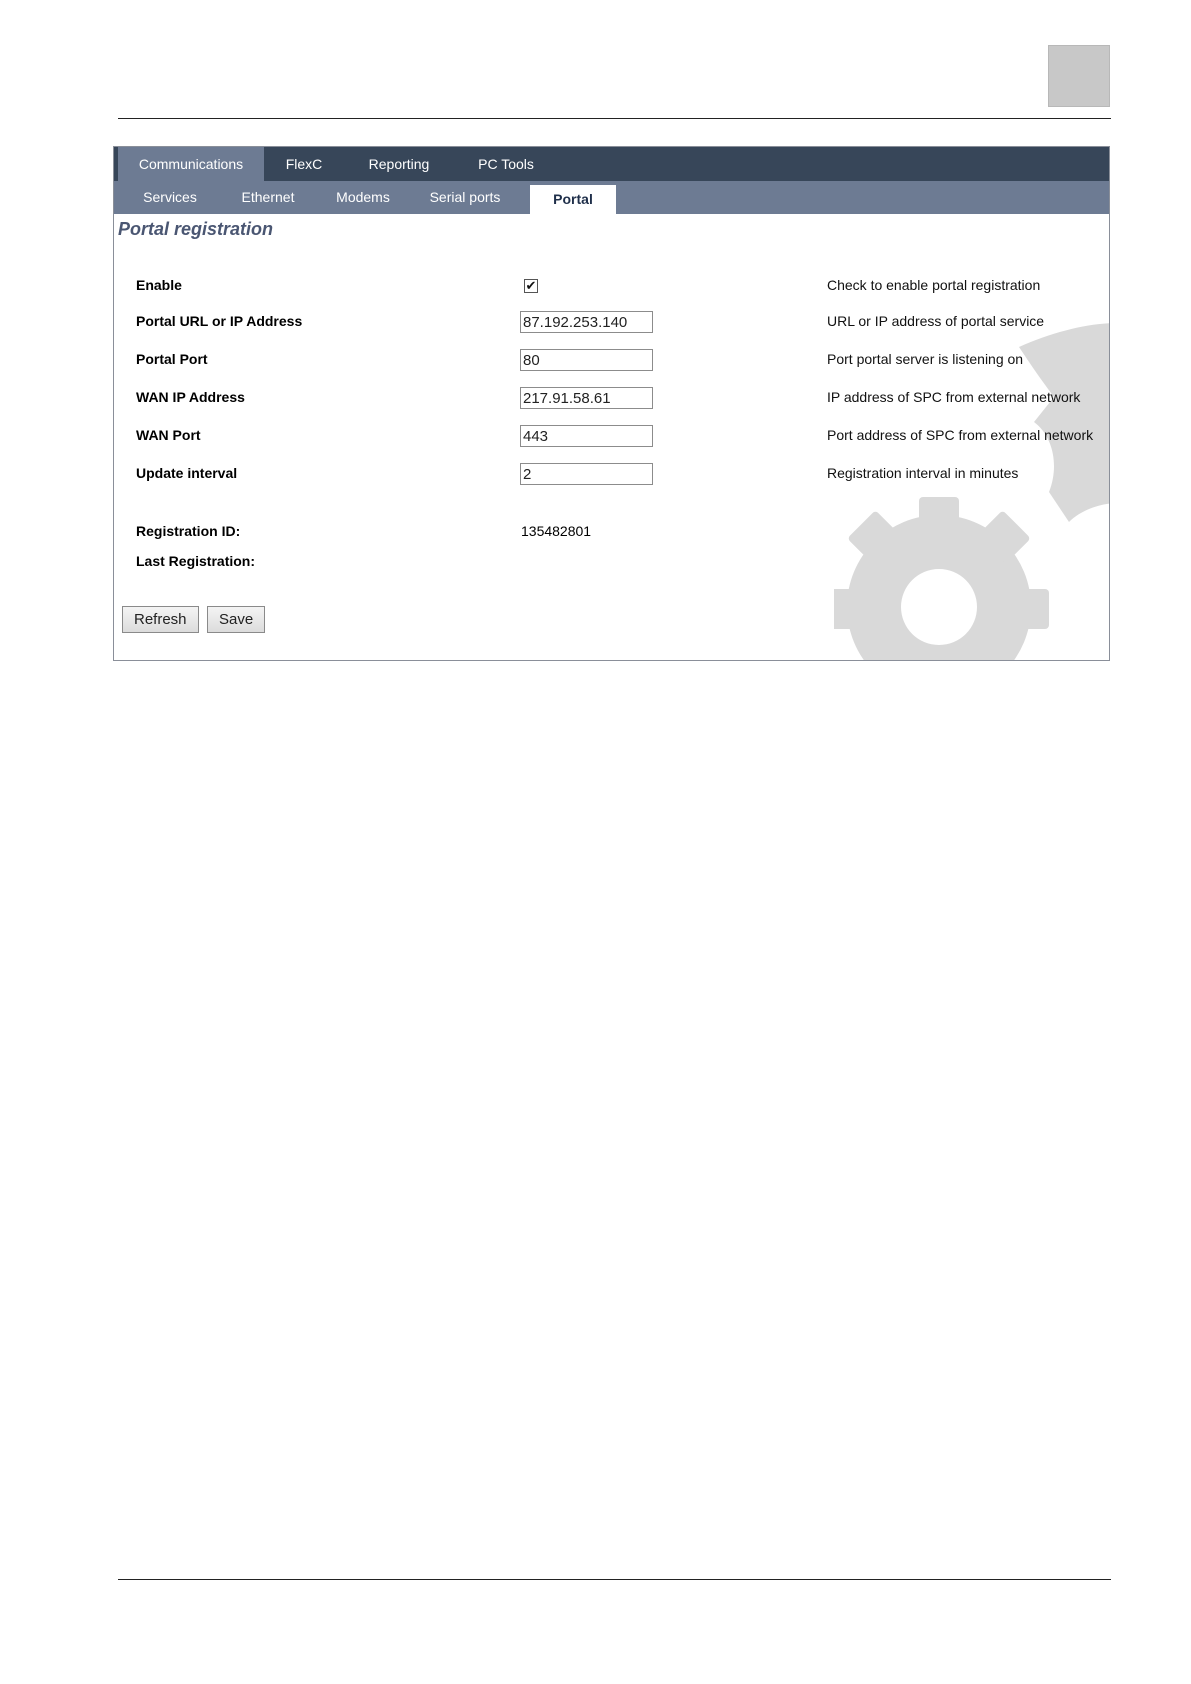 The width and height of the screenshot is (1191, 1684). I want to click on tab-pc-tools: PC Tools, so click(506, 164).